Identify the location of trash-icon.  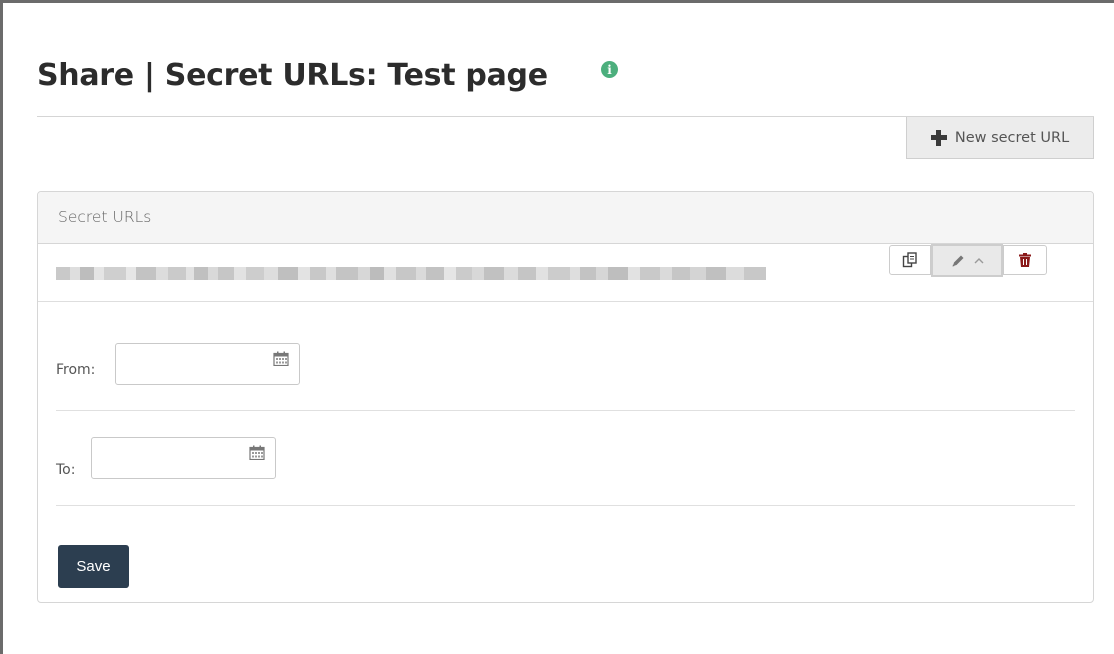
(1025, 260).